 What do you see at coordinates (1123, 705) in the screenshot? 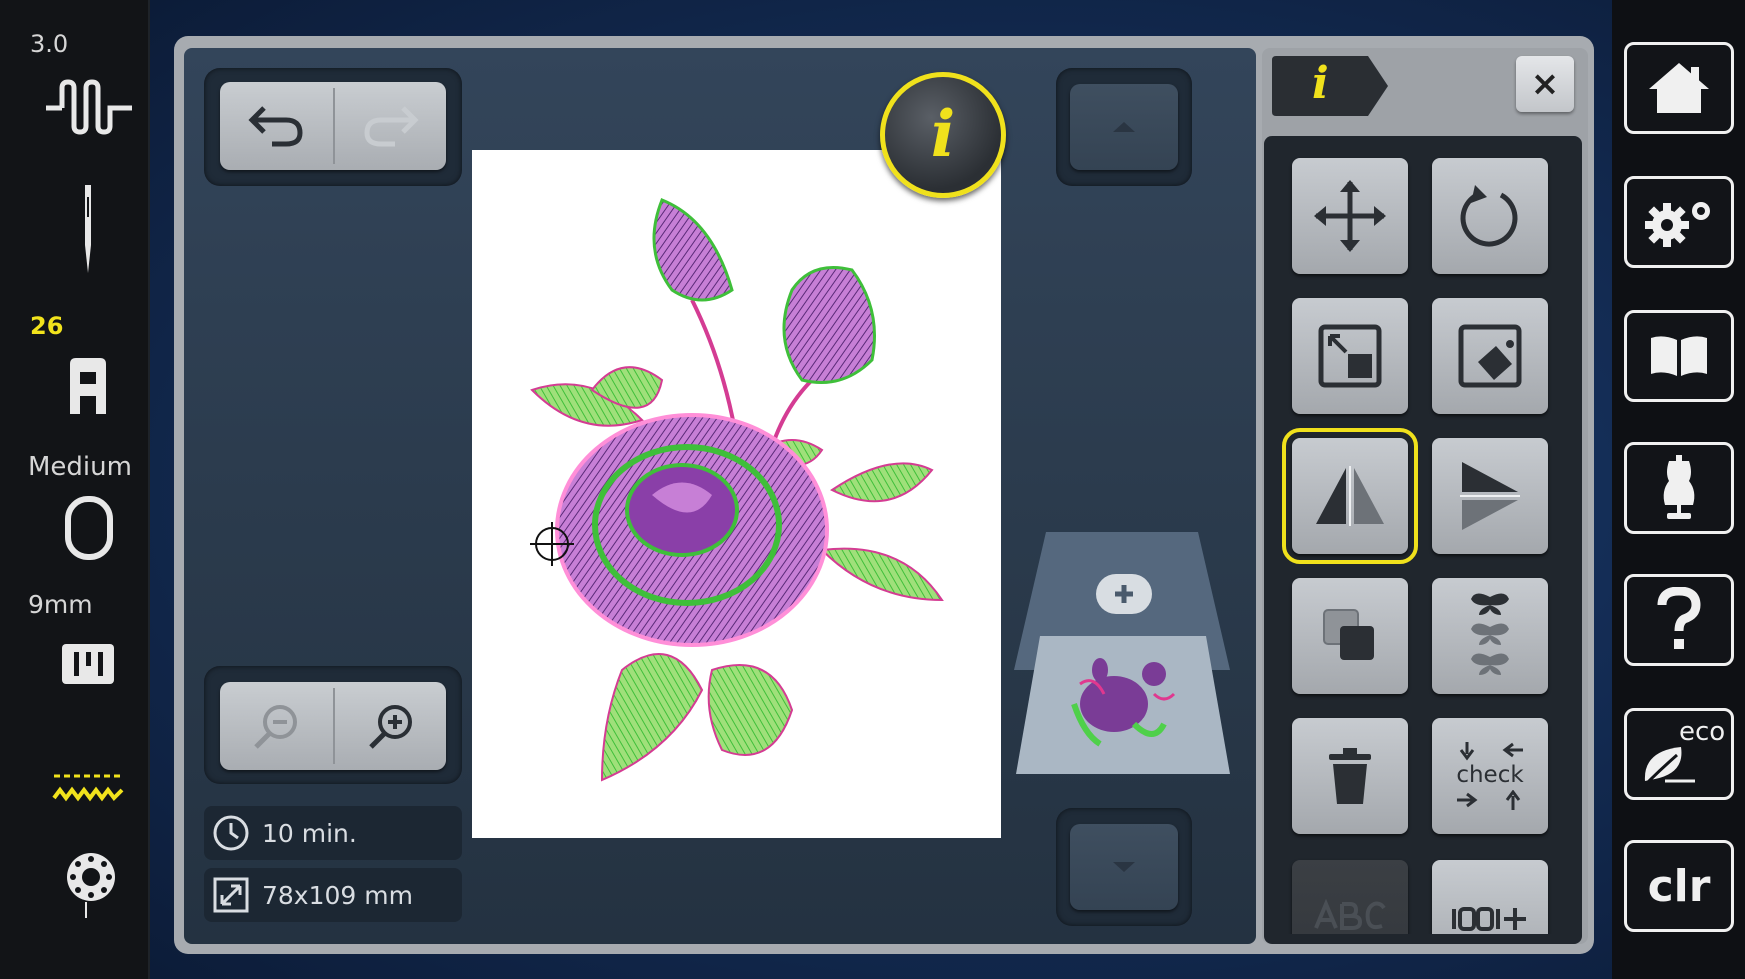
I see `design-layer-thumbnail` at bounding box center [1123, 705].